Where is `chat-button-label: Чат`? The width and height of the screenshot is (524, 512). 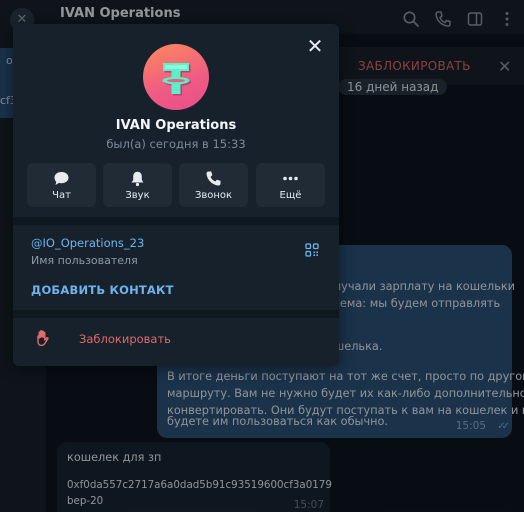 chat-button-label: Чат is located at coordinates (61, 195).